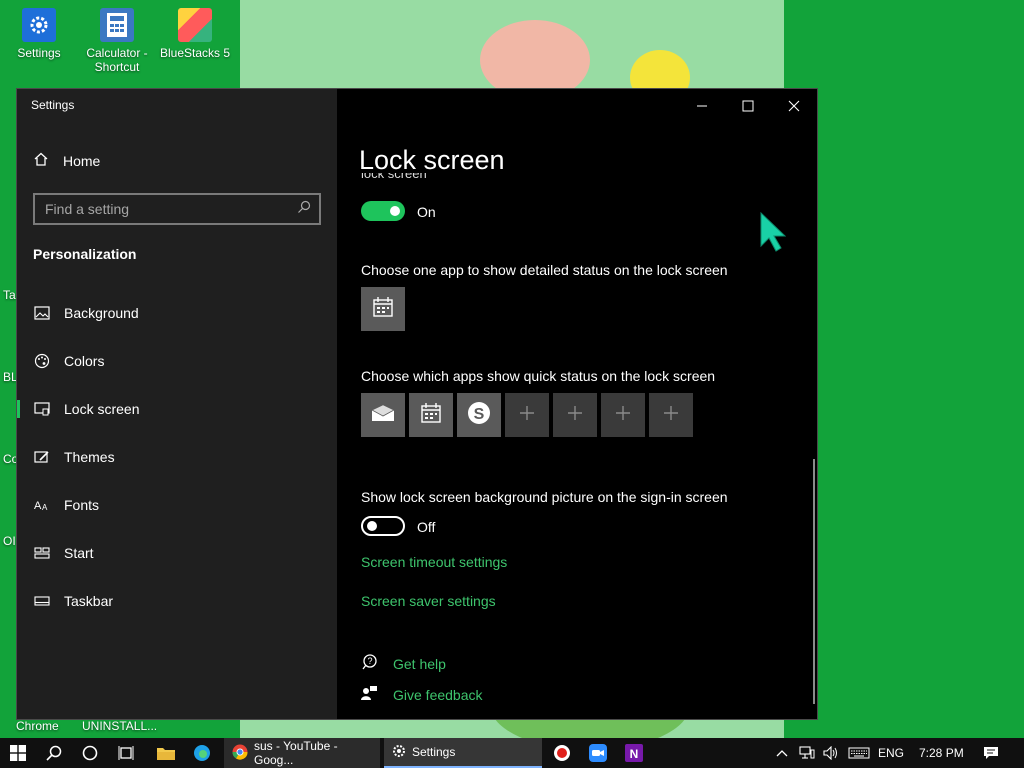  What do you see at coordinates (794, 106) in the screenshot?
I see `close-icon` at bounding box center [794, 106].